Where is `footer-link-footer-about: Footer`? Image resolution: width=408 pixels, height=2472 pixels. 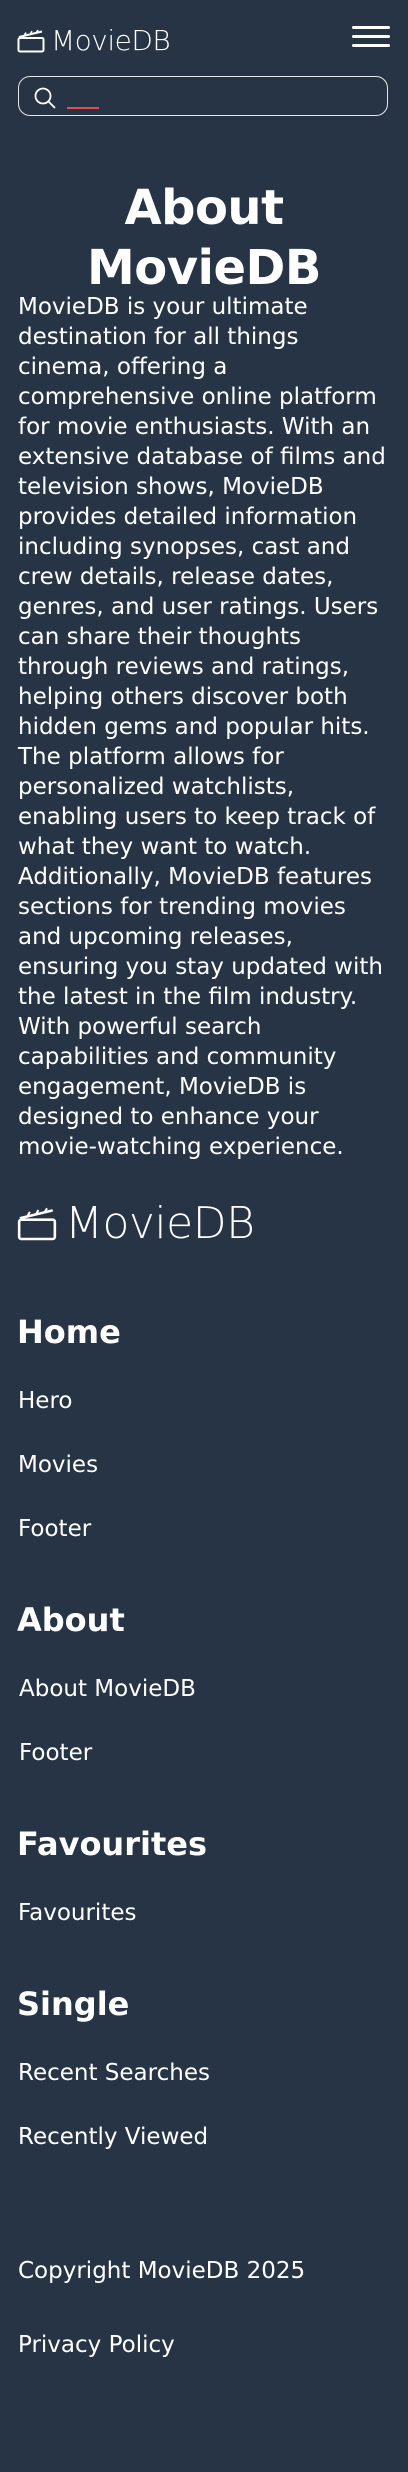
footer-link-footer-about: Footer is located at coordinates (55, 1753).